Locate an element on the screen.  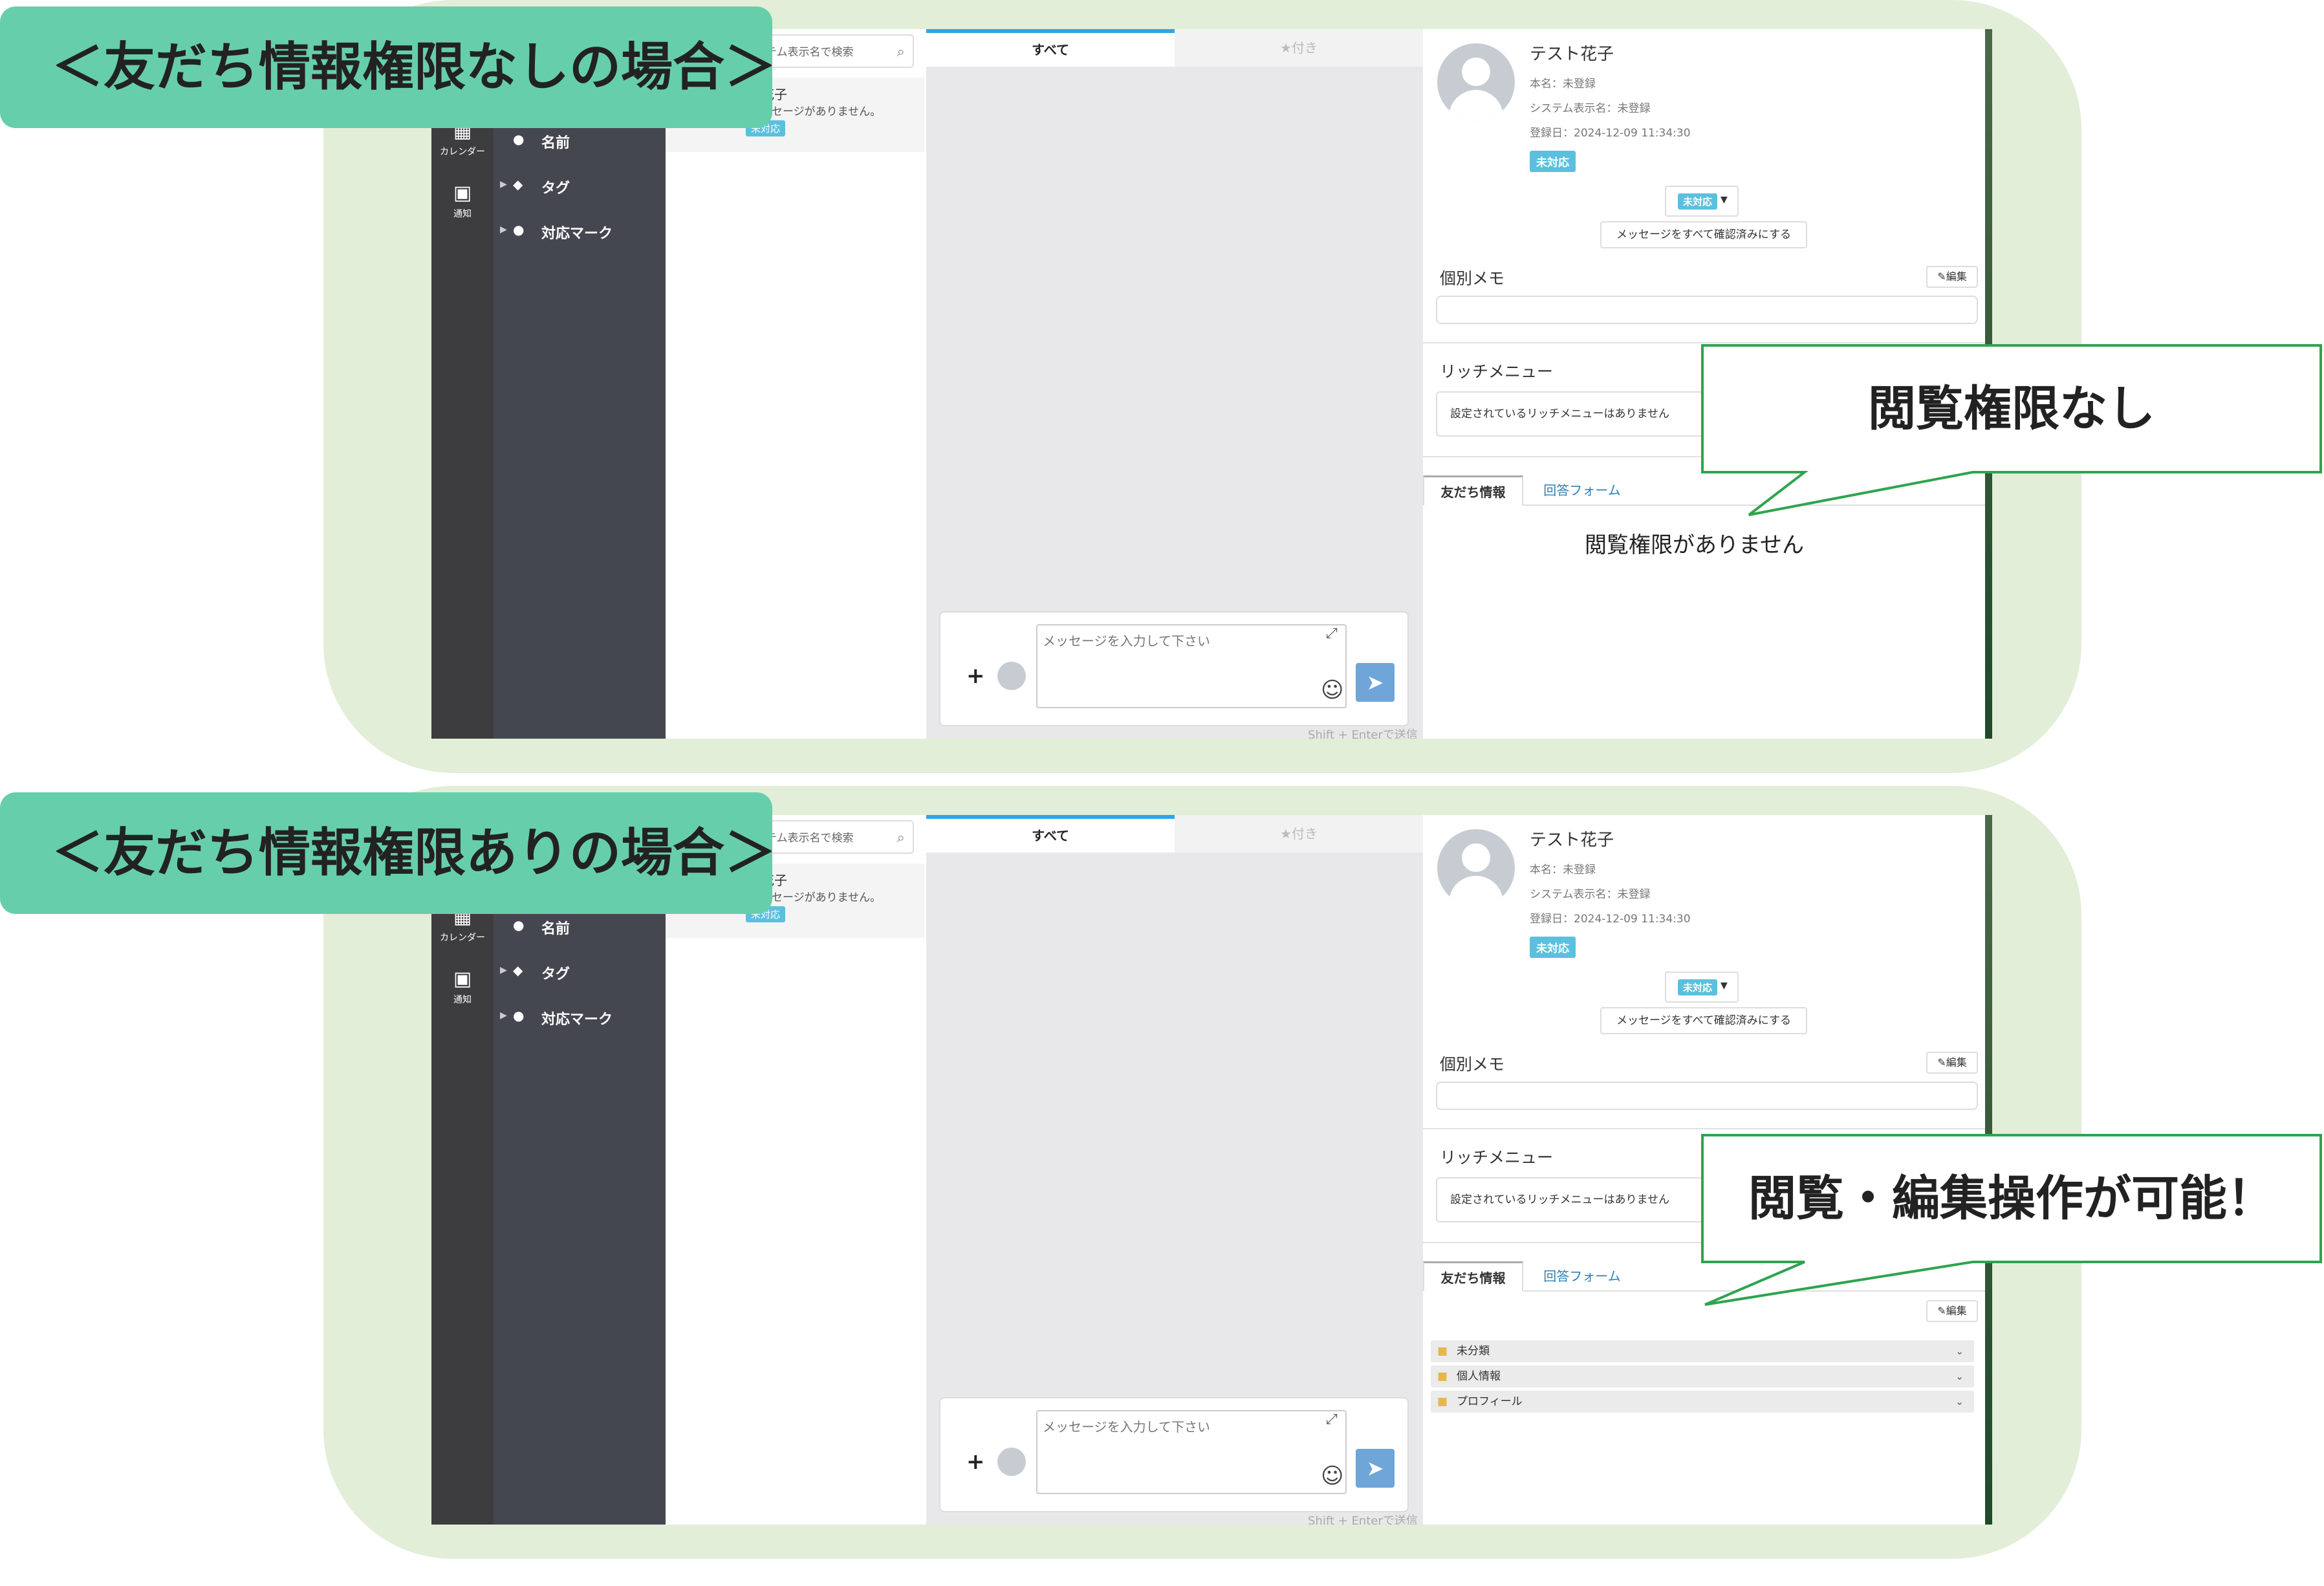
callout-text: 閲覧・編集操作が可能！ is located at coordinates (2011, 1198).